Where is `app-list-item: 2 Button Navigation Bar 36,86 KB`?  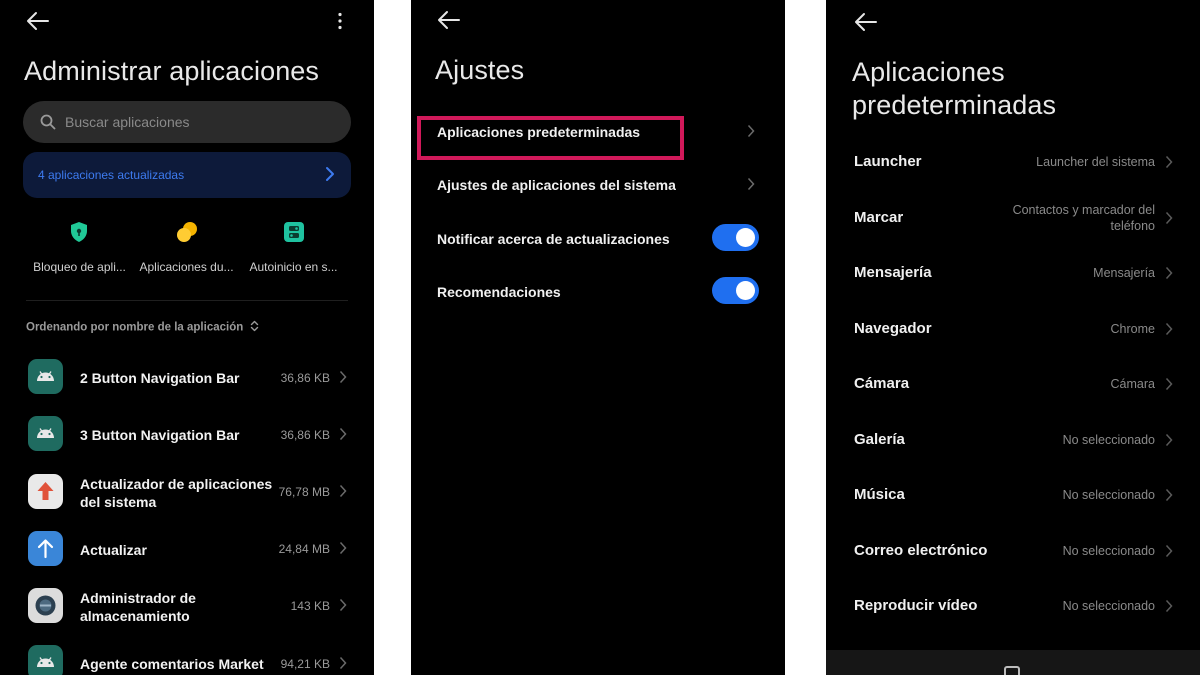 app-list-item: 2 Button Navigation Bar 36,86 KB is located at coordinates (187, 377).